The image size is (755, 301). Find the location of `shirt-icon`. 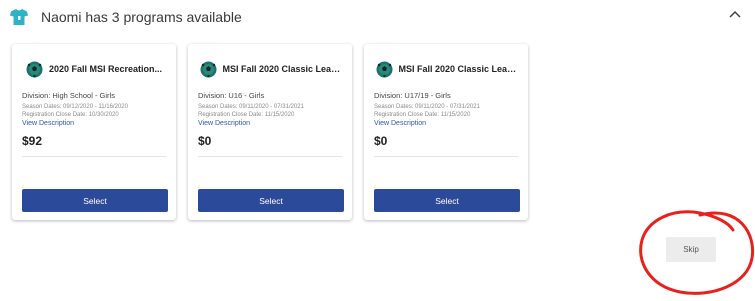

shirt-icon is located at coordinates (19, 17).